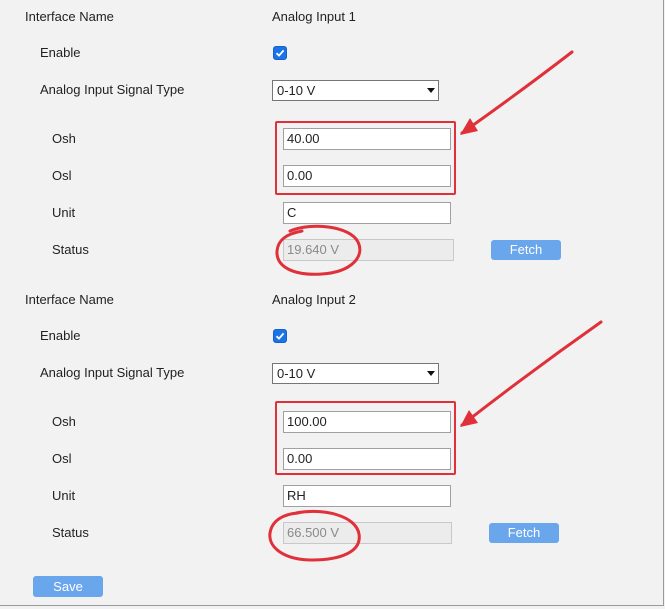 The height and width of the screenshot is (609, 665). Describe the element at coordinates (367, 533) in the screenshot. I see `status-display-2: 66.500 V` at that location.